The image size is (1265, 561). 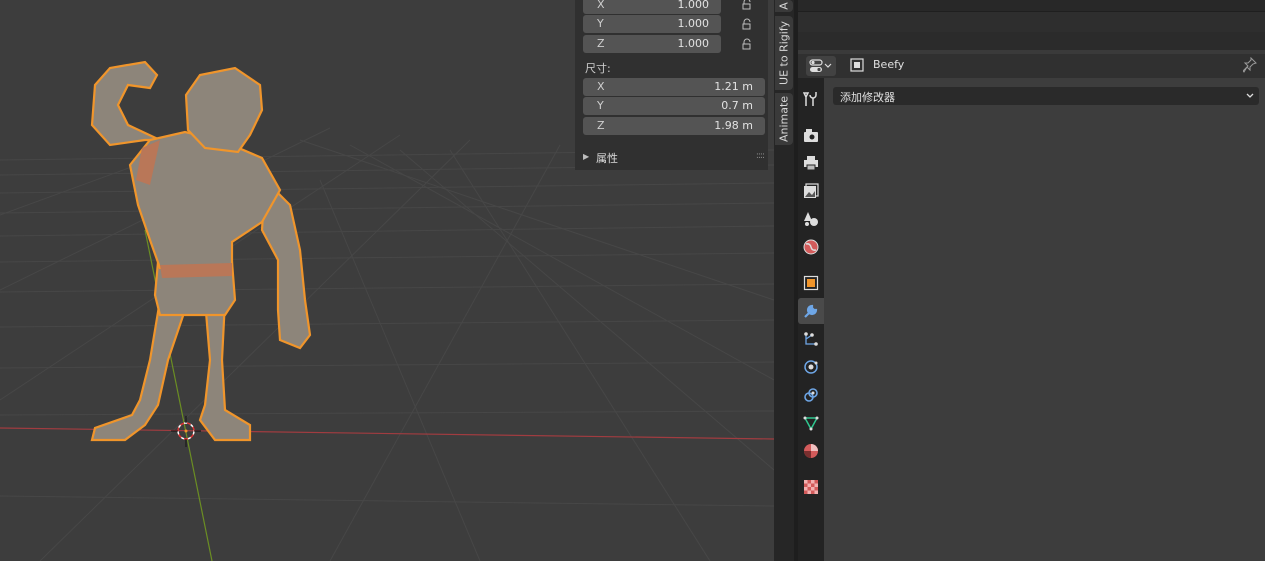 What do you see at coordinates (737, 105) in the screenshot?
I see `dimension-y-value: 0.7 m` at bounding box center [737, 105].